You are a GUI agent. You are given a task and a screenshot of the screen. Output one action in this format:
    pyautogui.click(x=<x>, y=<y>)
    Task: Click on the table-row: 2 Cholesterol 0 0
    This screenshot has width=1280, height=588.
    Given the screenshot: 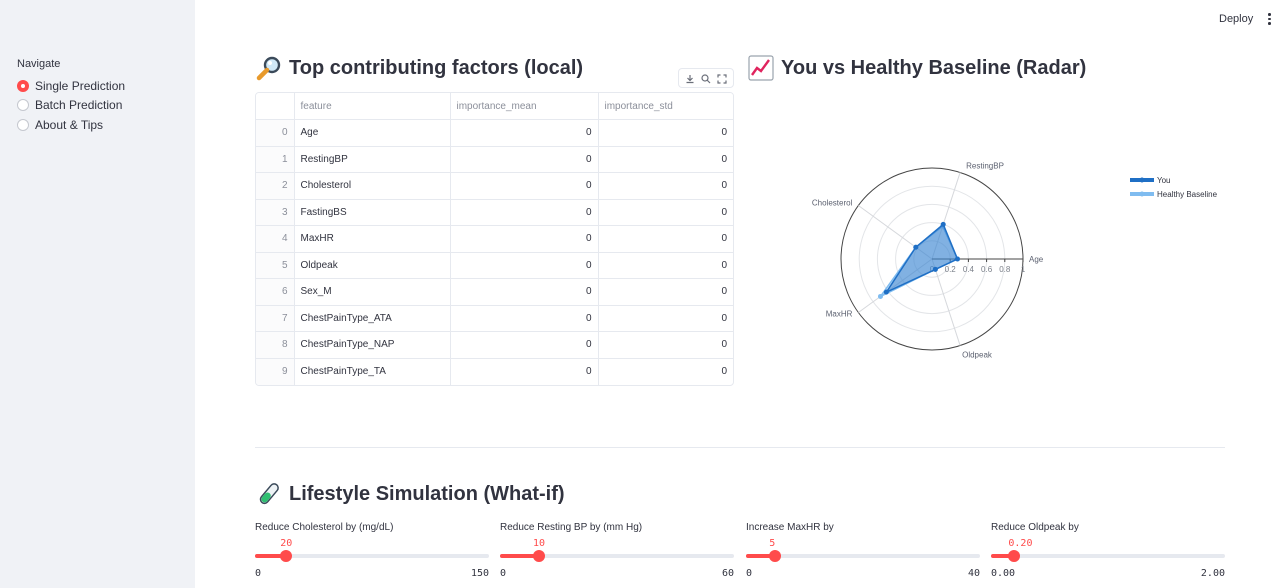 What is the action you would take?
    pyautogui.click(x=494, y=186)
    